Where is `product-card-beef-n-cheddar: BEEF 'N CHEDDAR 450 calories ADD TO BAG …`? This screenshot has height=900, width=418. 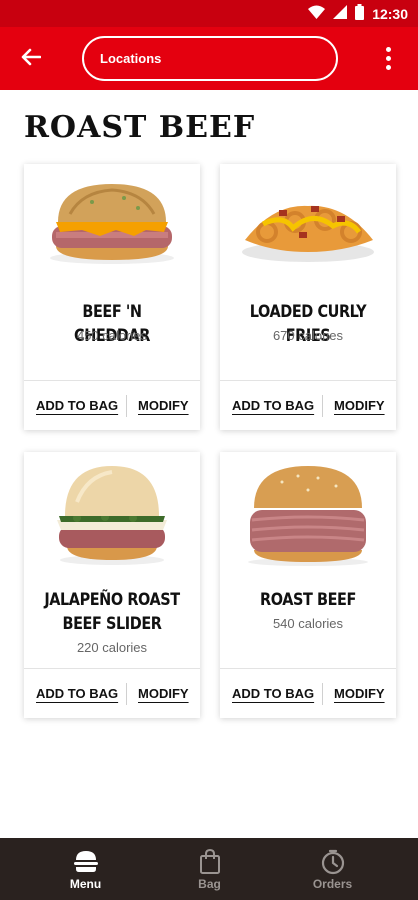
product-card-beef-n-cheddar: BEEF 'N CHEDDAR 450 calories ADD TO BAG … is located at coordinates (112, 297).